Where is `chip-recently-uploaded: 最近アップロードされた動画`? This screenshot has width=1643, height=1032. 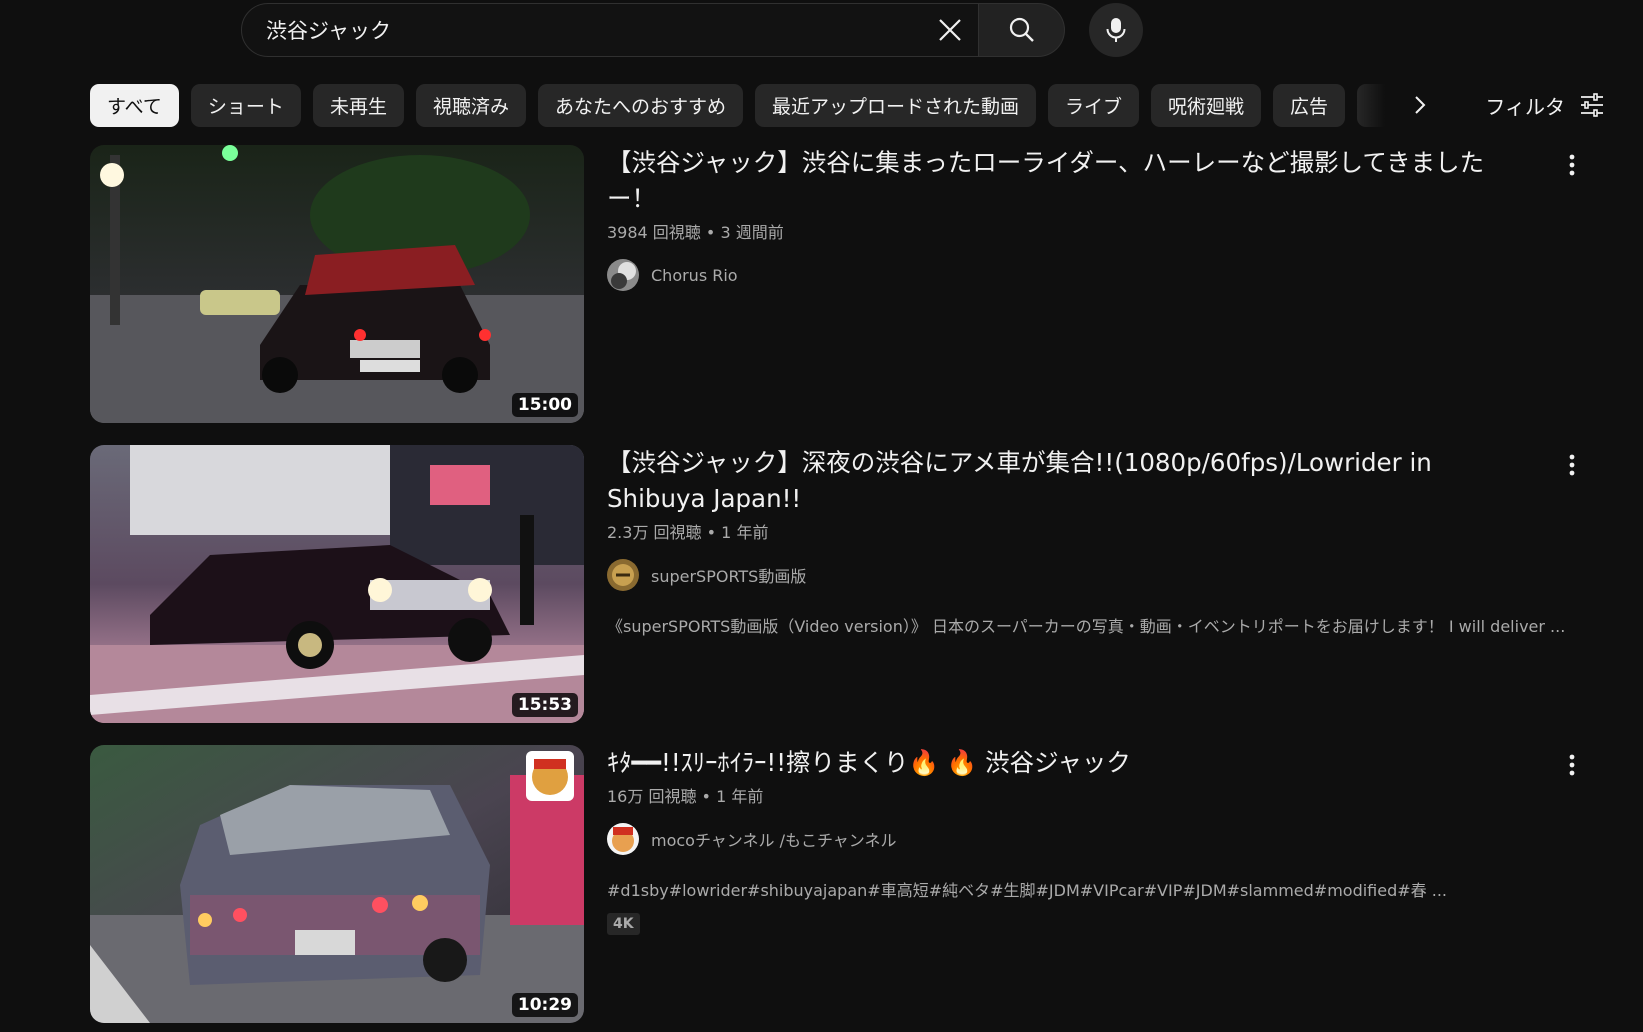
chip-recently-uploaded: 最近アップロードされた動画 is located at coordinates (895, 105).